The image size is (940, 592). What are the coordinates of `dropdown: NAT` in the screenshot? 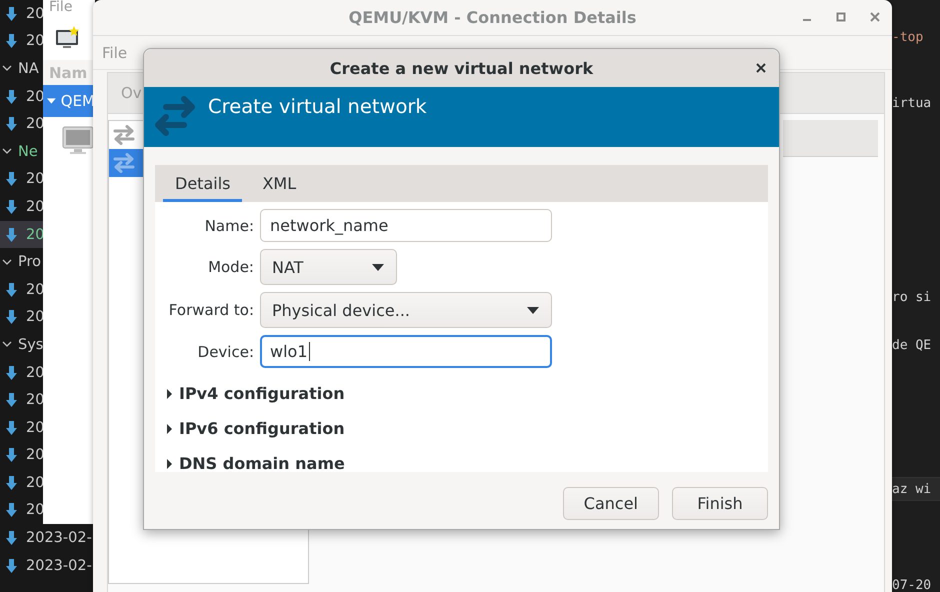 It's located at (328, 267).